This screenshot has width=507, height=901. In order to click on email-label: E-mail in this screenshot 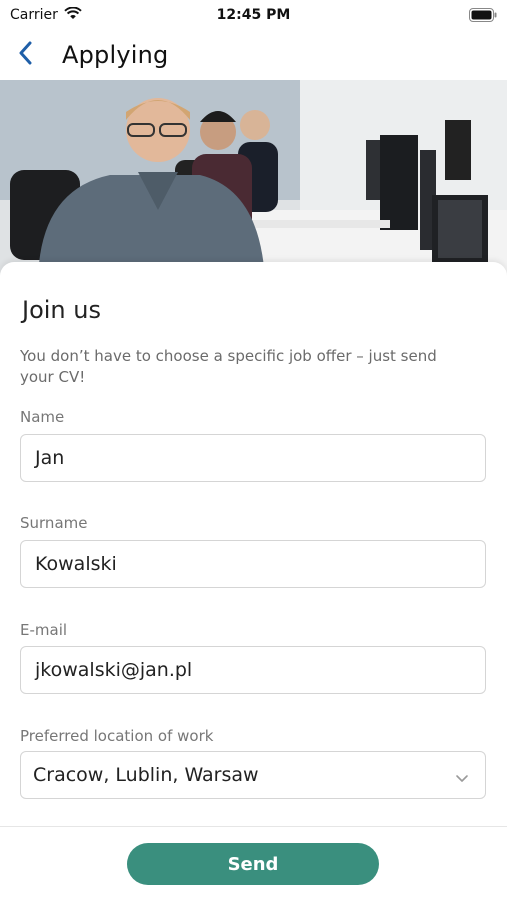, I will do `click(44, 630)`.